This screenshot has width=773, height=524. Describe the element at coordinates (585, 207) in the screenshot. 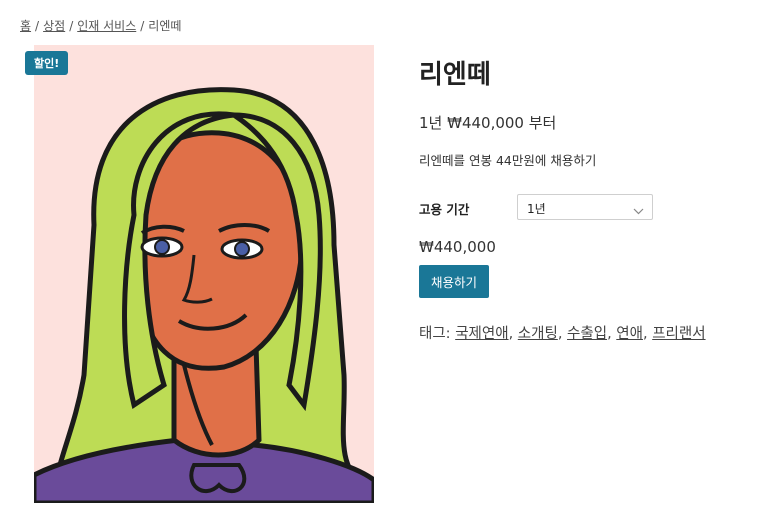

I see `hire-duration-select: 1년` at that location.